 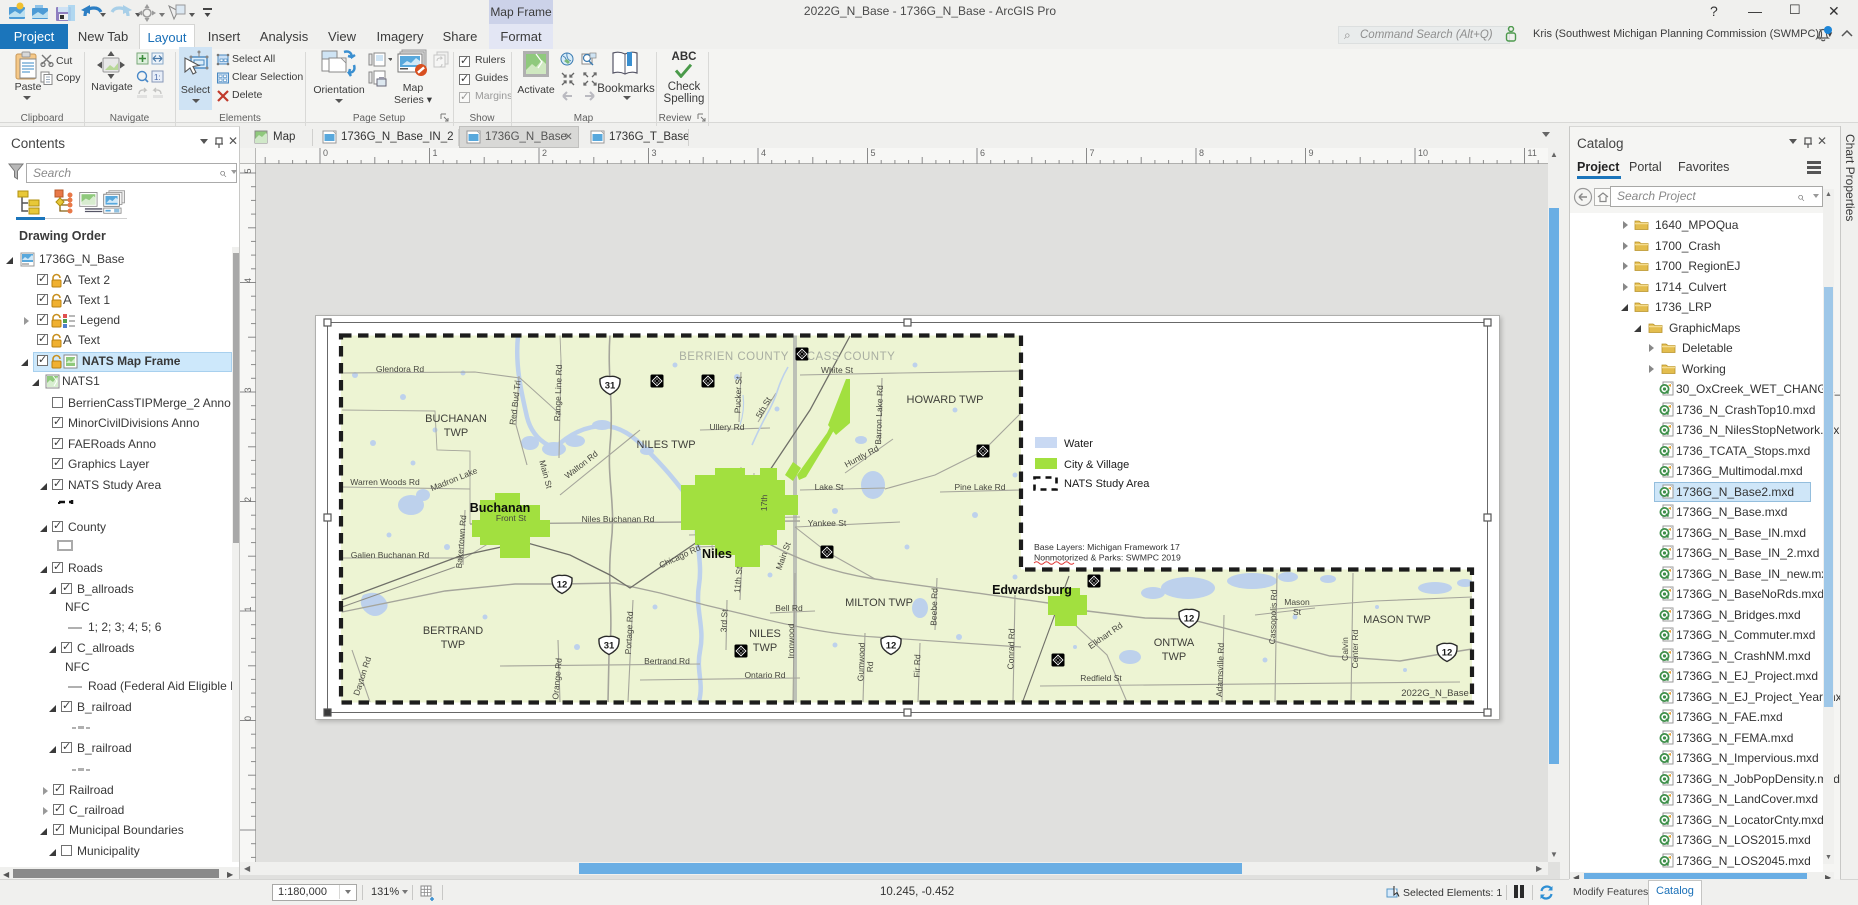 What do you see at coordinates (765, 634) in the screenshot?
I see `svg-text: NILES` at bounding box center [765, 634].